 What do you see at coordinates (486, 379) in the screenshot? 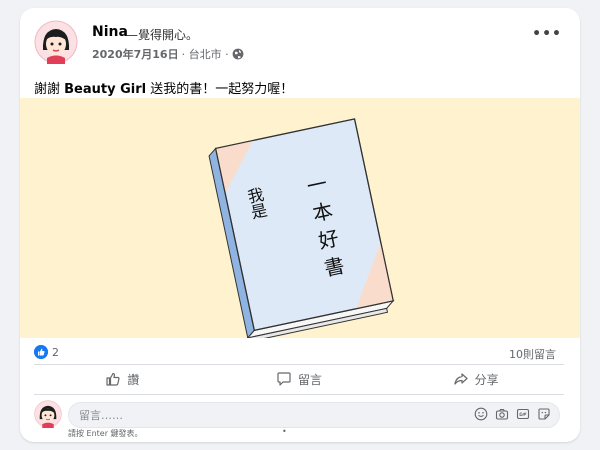
I see `share-button-label: 分享` at bounding box center [486, 379].